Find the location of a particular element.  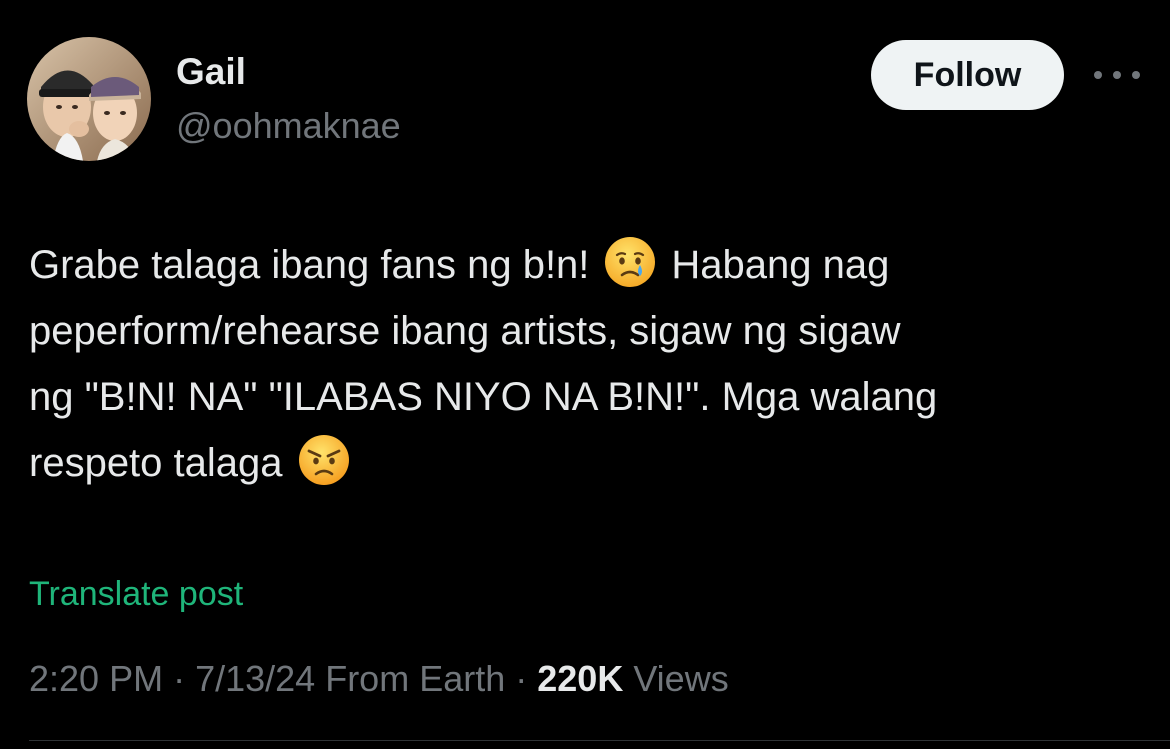

divider is located at coordinates (599, 740).